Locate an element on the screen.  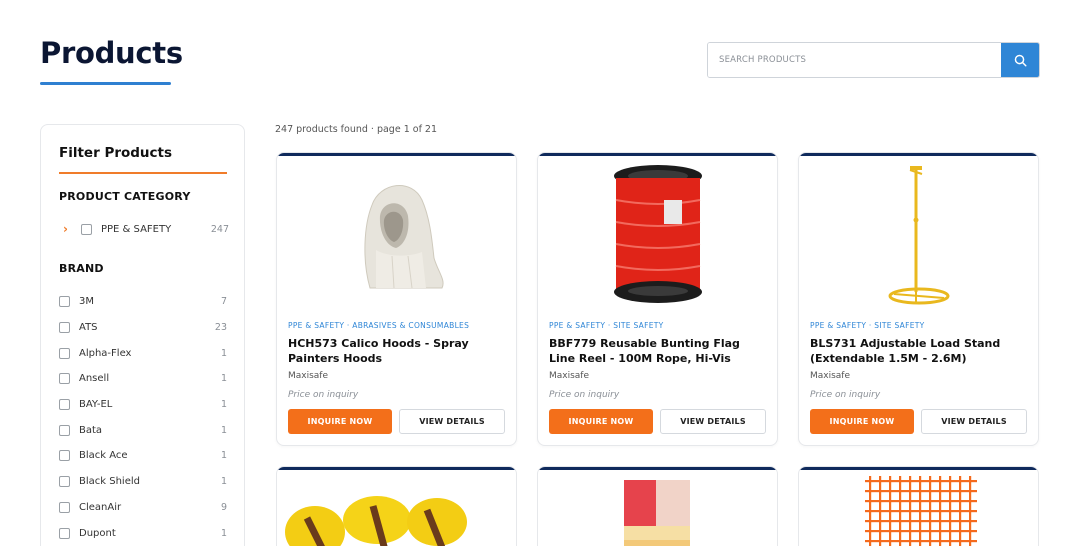
brand-item-ansell: Ansell 1 is located at coordinates (143, 379).